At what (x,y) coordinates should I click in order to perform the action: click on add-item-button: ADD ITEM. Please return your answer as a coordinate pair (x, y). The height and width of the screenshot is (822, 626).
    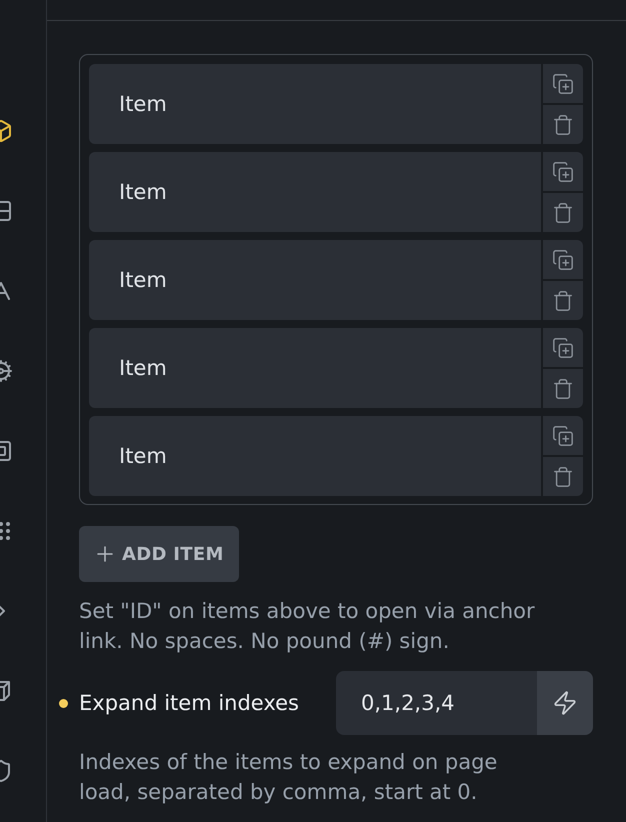
    Looking at the image, I should click on (159, 554).